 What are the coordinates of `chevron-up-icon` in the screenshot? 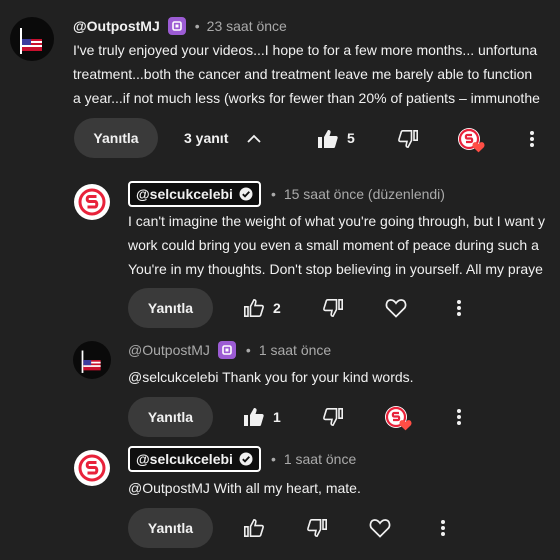 It's located at (254, 138).